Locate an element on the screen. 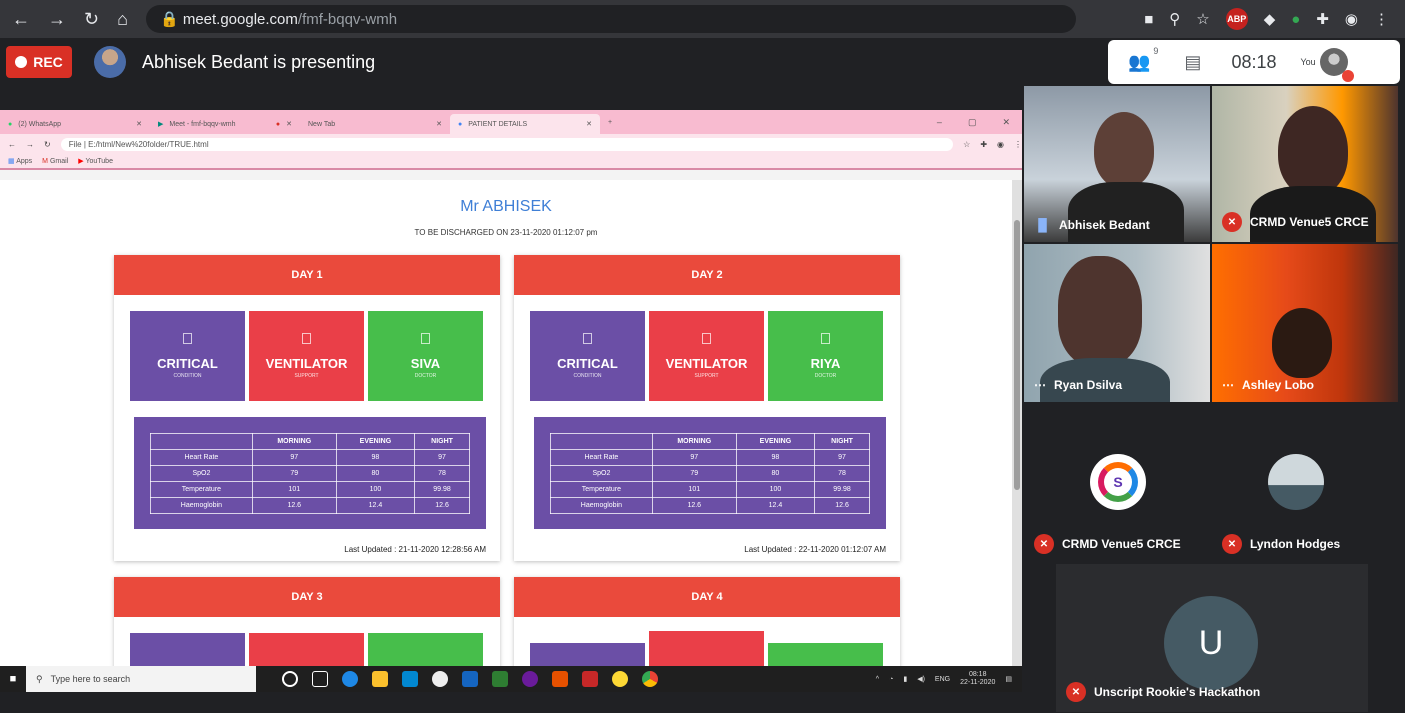  app-blue-icon is located at coordinates (470, 679).